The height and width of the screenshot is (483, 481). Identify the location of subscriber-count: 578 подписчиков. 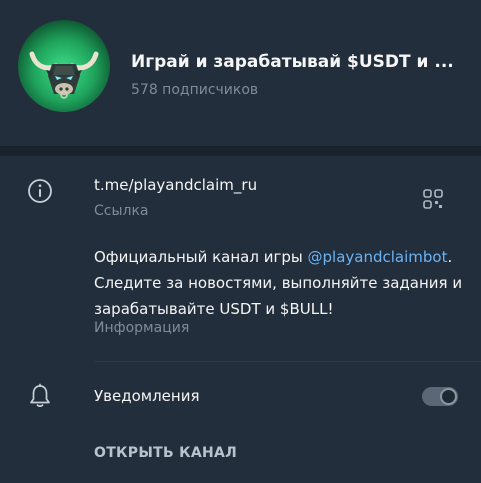
(195, 90).